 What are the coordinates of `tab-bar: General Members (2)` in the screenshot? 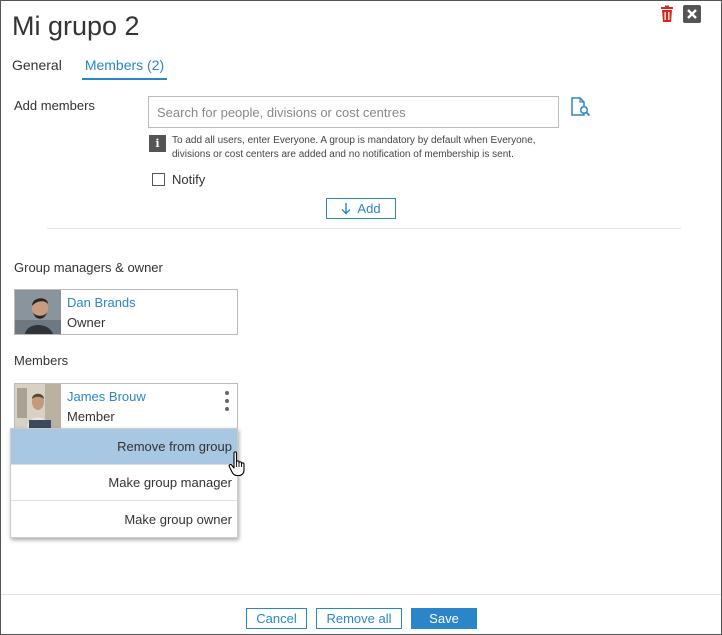 It's located at (90, 68).